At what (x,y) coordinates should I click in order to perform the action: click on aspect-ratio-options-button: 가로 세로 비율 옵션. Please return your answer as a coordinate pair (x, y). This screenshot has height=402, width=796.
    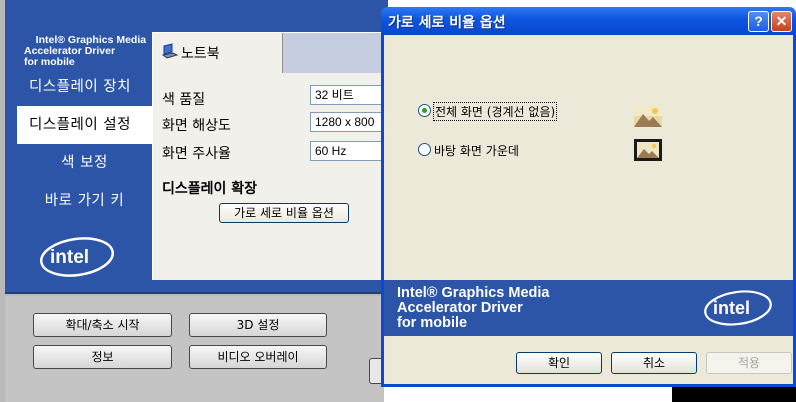
    Looking at the image, I should click on (284, 213).